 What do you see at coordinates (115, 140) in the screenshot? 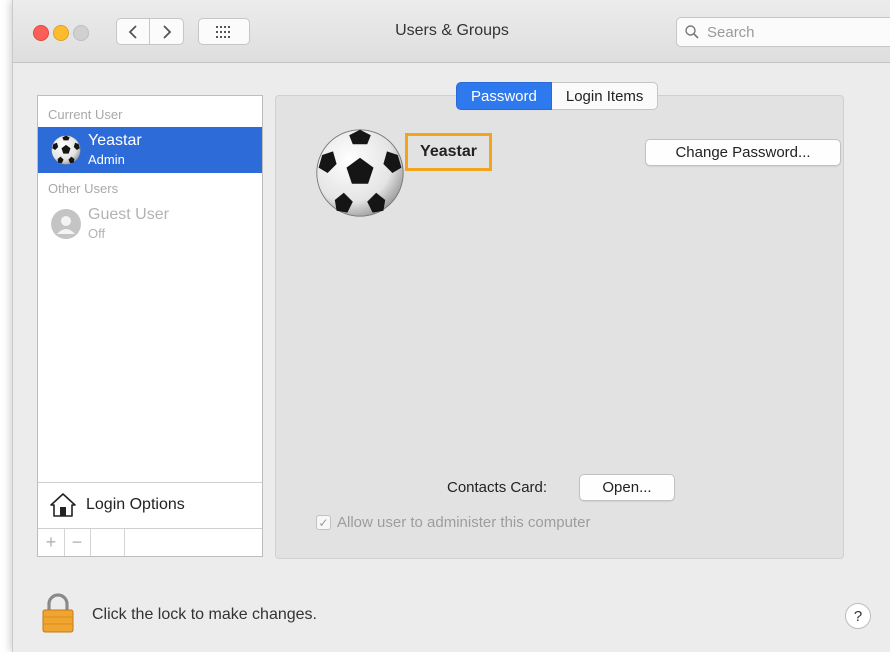
I see `user-name: Yeastar` at bounding box center [115, 140].